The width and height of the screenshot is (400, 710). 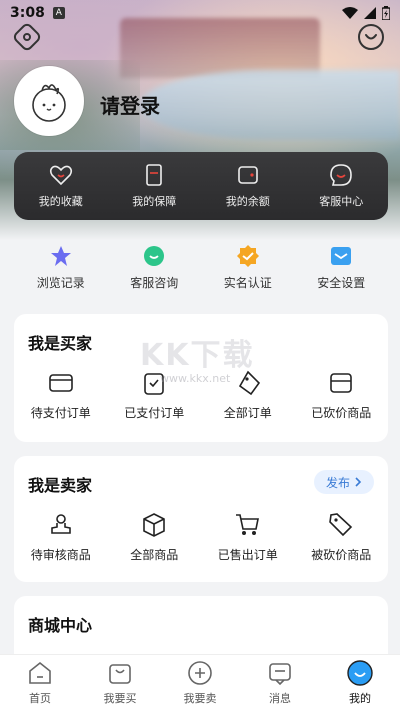 What do you see at coordinates (40, 698) in the screenshot?
I see `nav-home-label: 首页` at bounding box center [40, 698].